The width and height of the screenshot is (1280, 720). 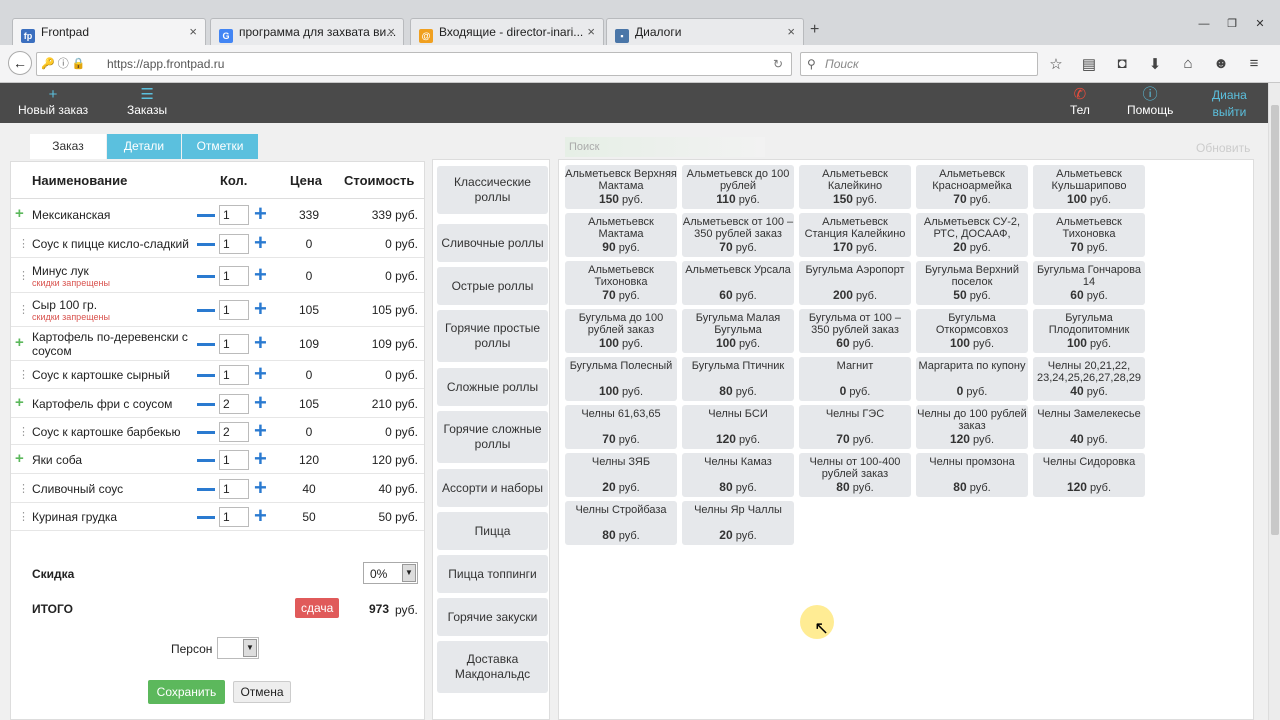 What do you see at coordinates (234, 431) in the screenshot?
I see `qty-input: 2` at bounding box center [234, 431].